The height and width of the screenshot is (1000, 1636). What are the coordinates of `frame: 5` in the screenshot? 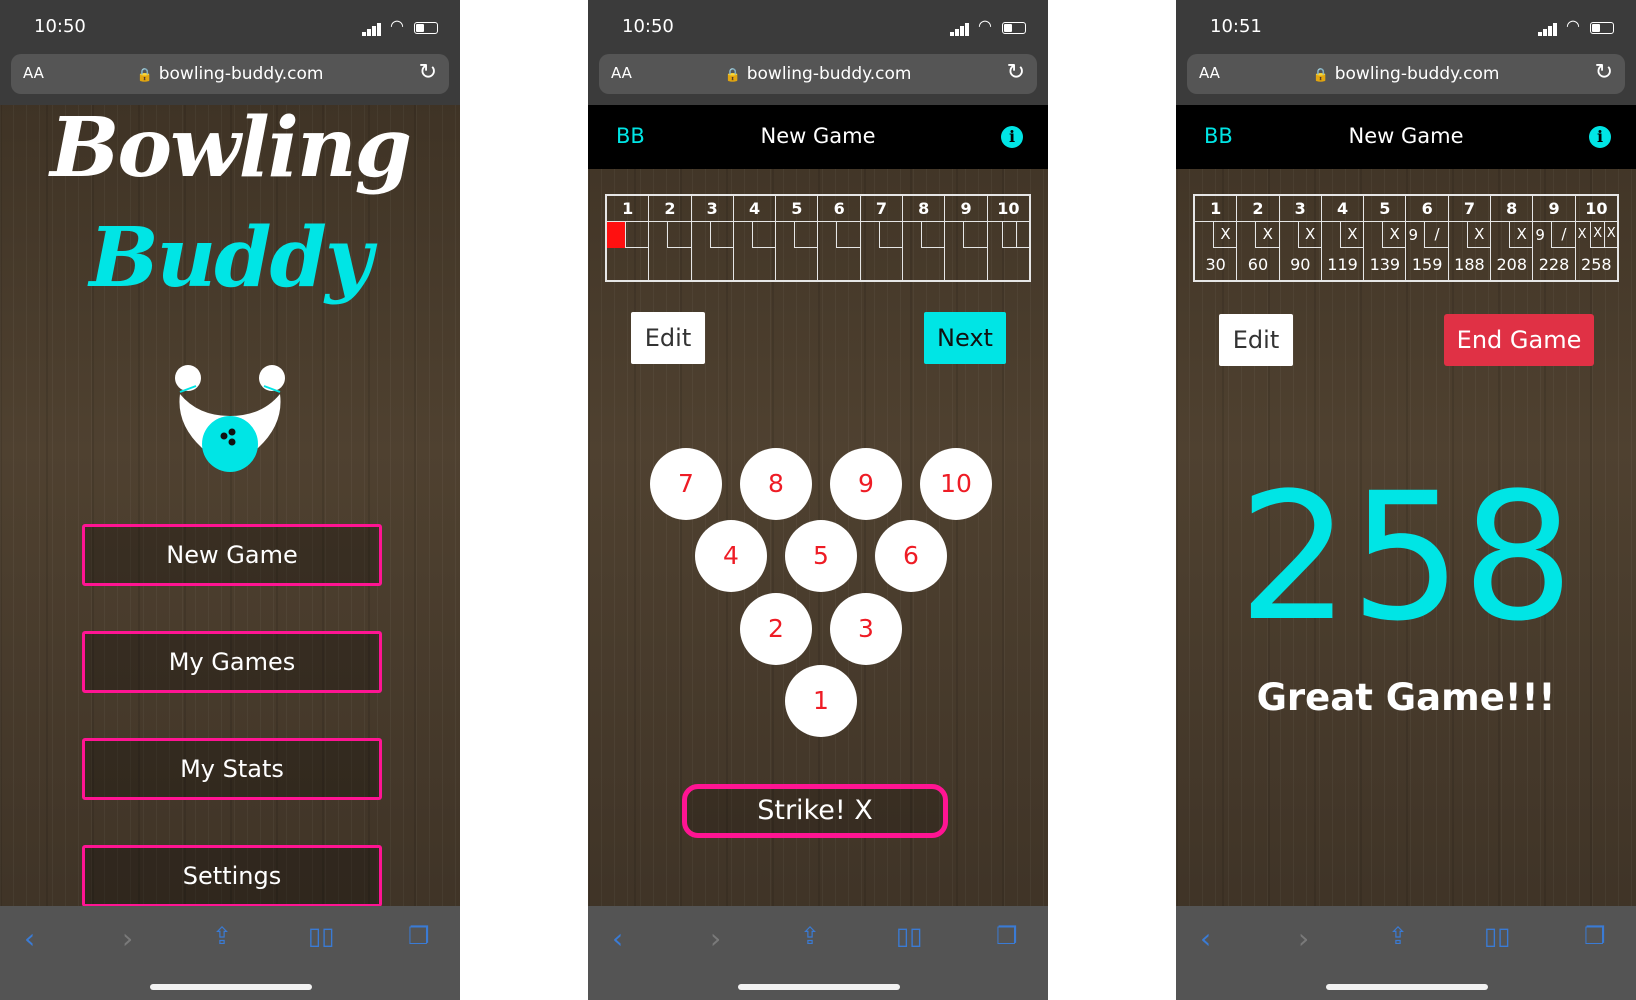 It's located at (797, 238).